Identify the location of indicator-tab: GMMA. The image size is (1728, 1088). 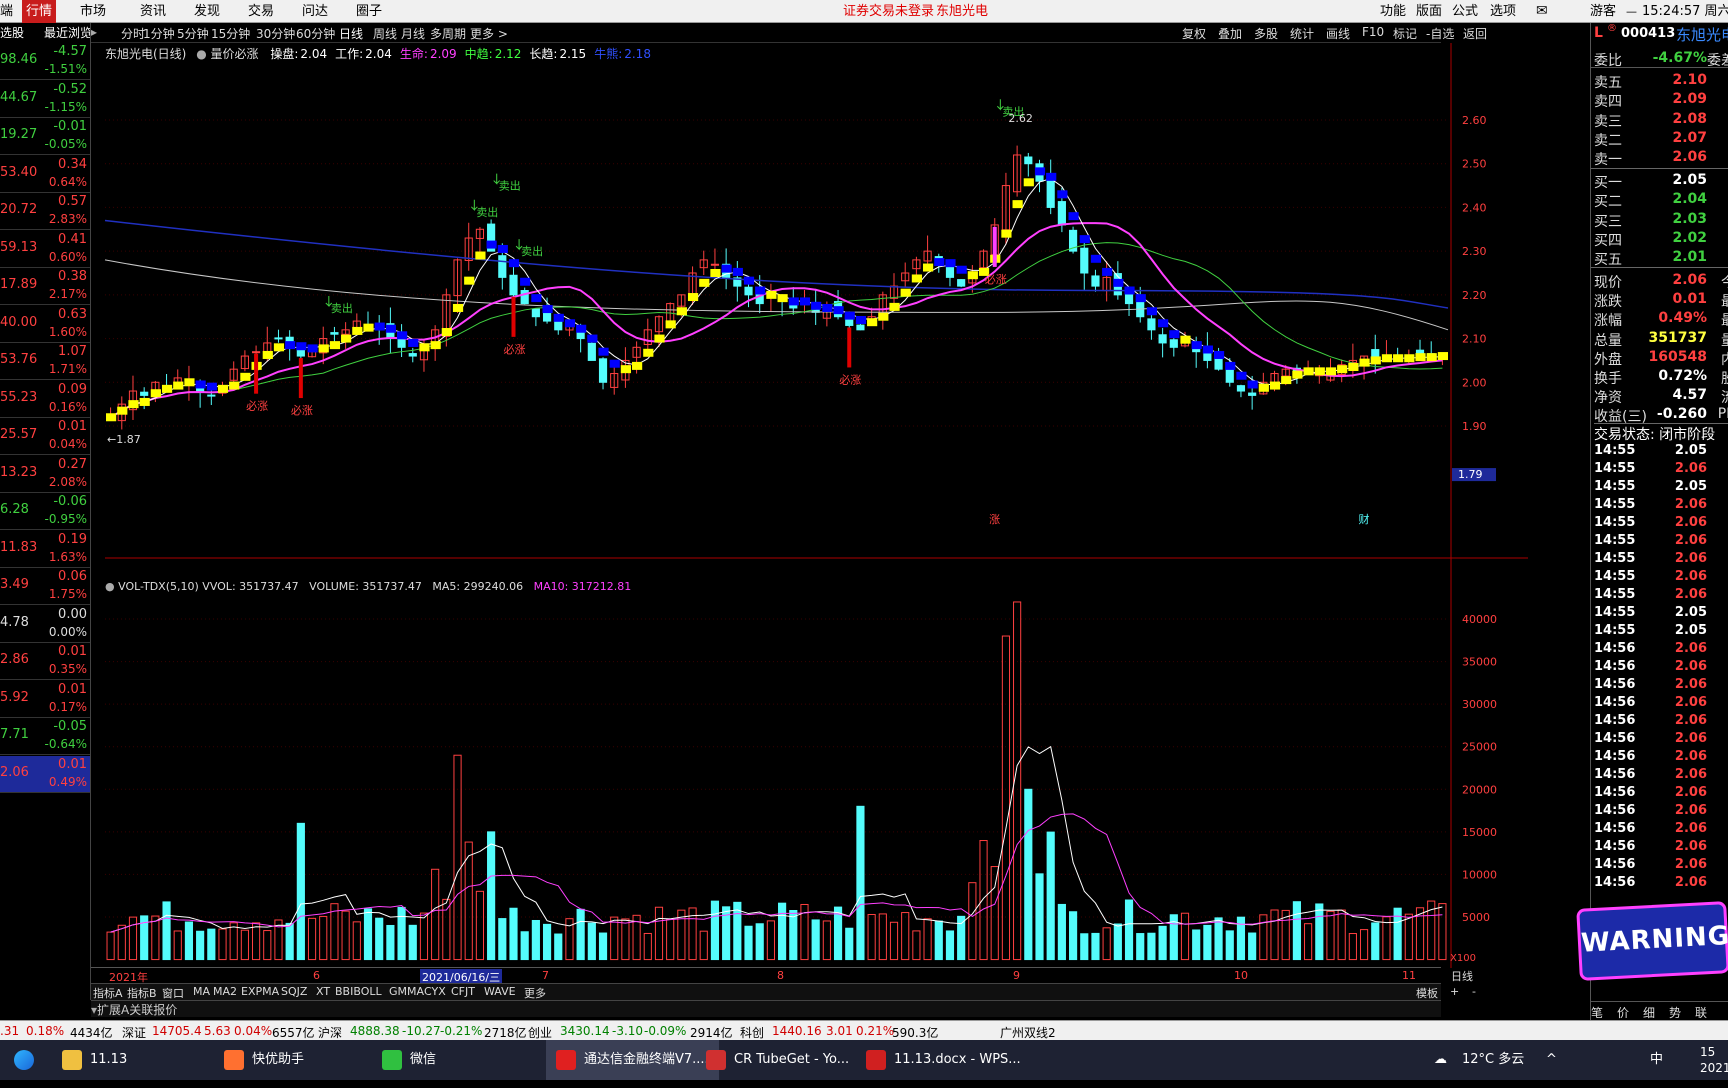
(406, 991).